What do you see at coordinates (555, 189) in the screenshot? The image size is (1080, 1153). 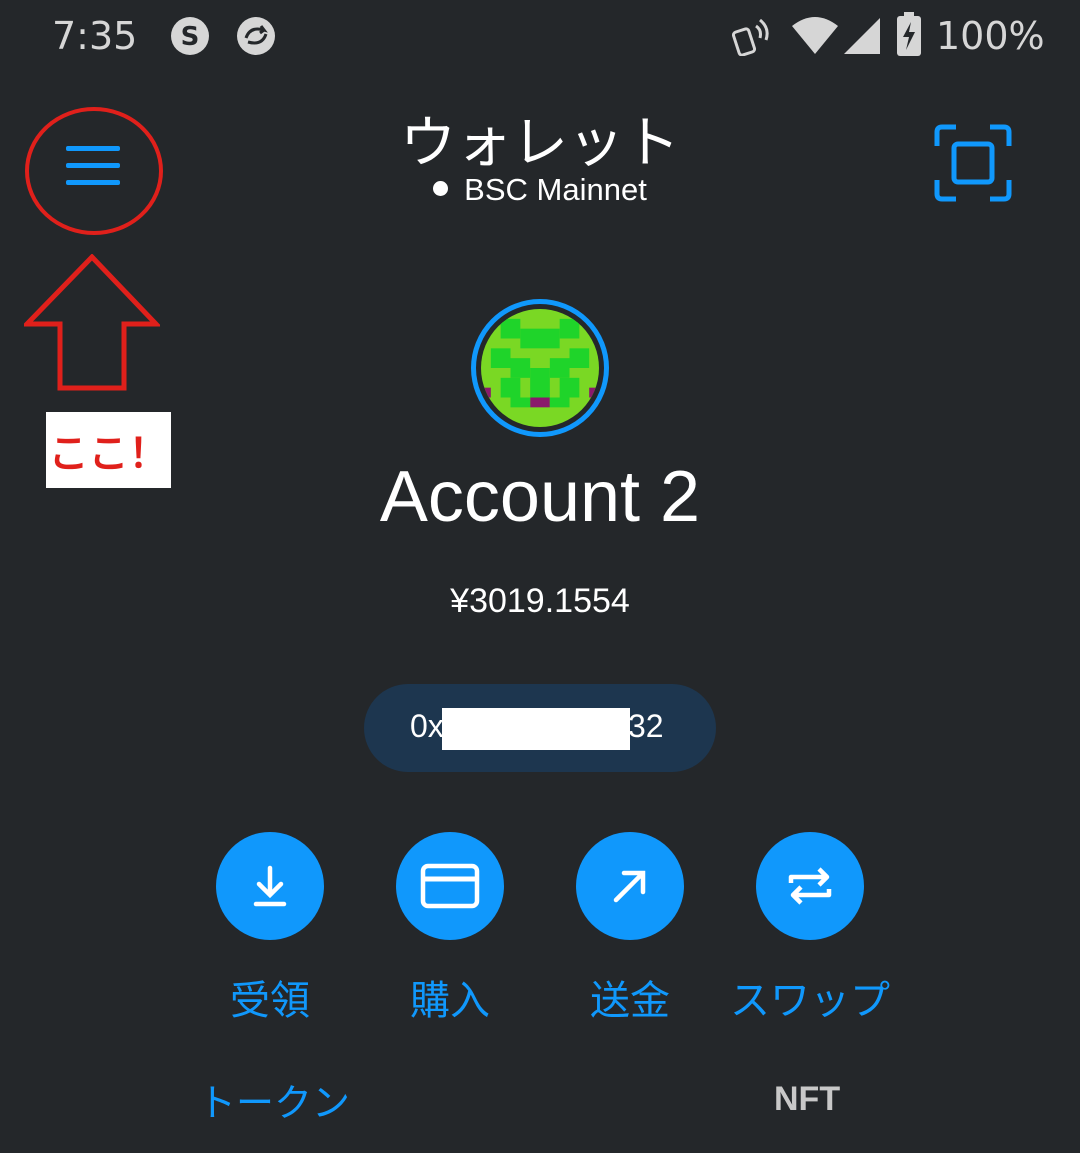 I see `network-name: BSC Mainnet` at bounding box center [555, 189].